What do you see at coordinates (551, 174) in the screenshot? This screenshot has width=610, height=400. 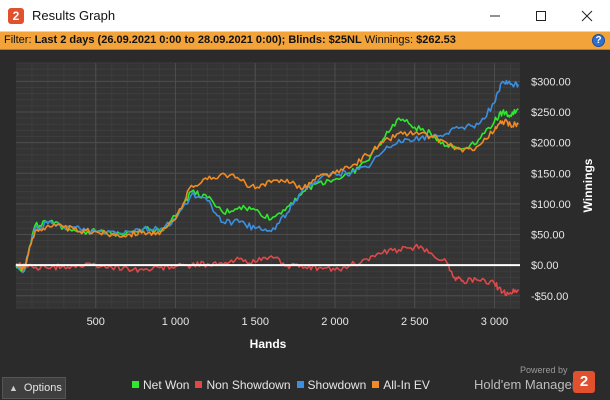 I see `y-tick-label: $150.00` at bounding box center [551, 174].